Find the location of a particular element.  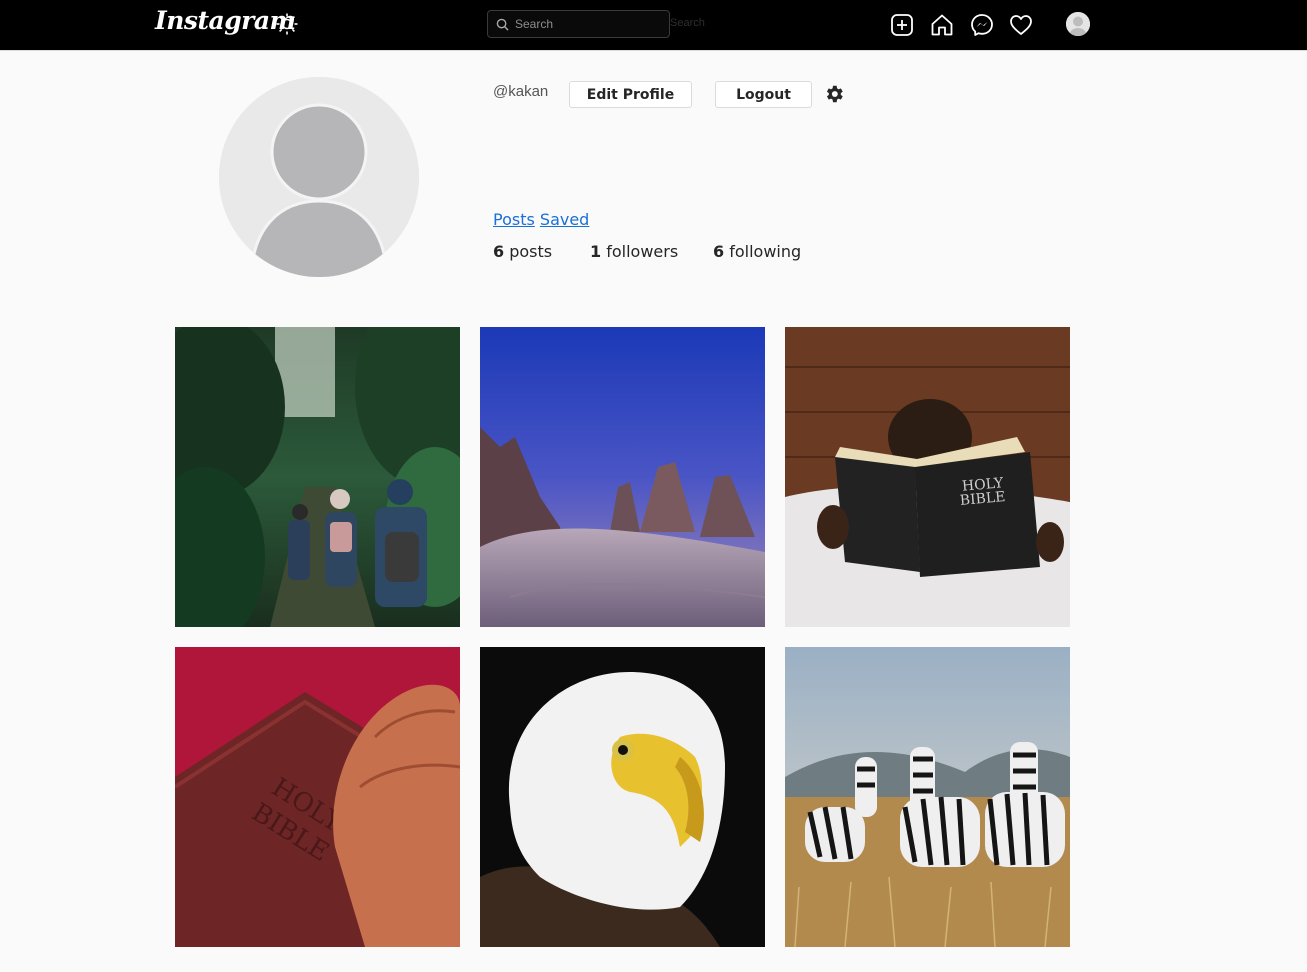

posts-stat: 6 posts is located at coordinates (522, 251).